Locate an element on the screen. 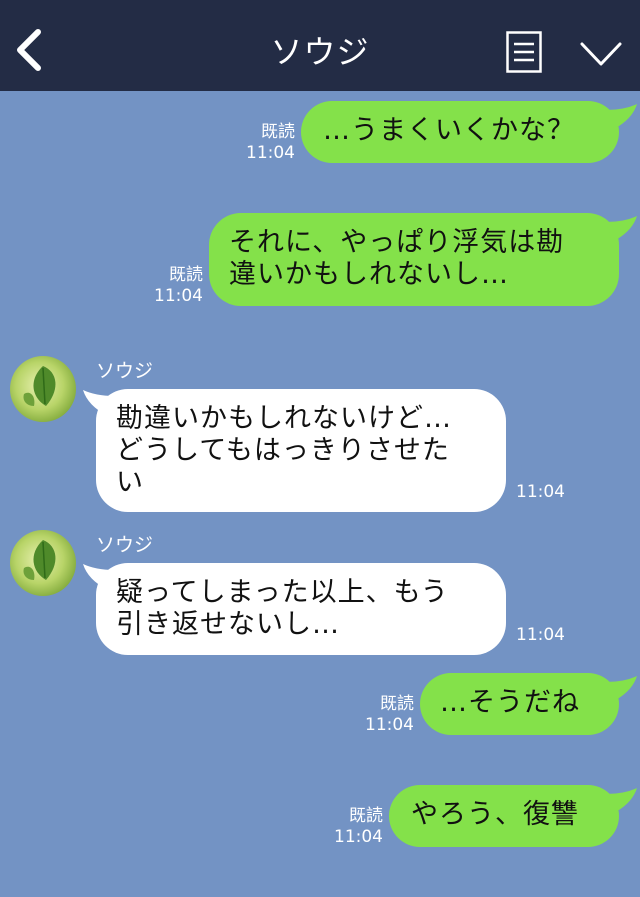  message-bubble: 勘違いかもしれないけど… どうしてもはっきりさせた い is located at coordinates (301, 450).